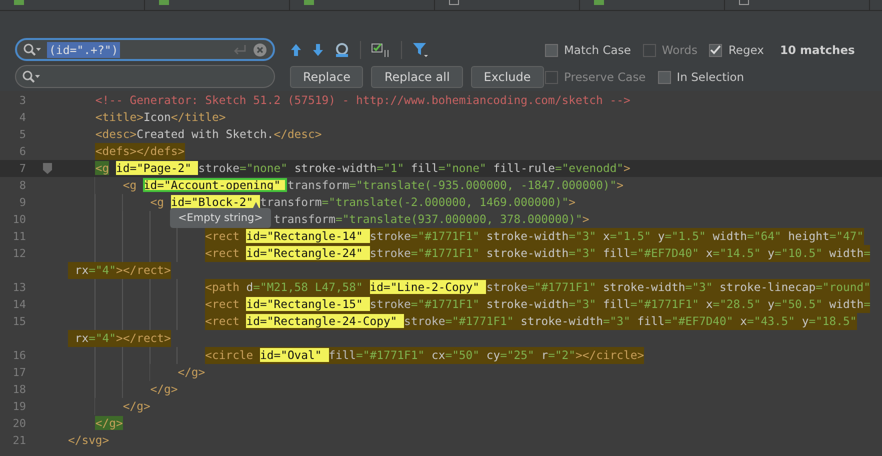 The width and height of the screenshot is (882, 456). Describe the element at coordinates (19, 219) in the screenshot. I see `line-number: 10` at that location.